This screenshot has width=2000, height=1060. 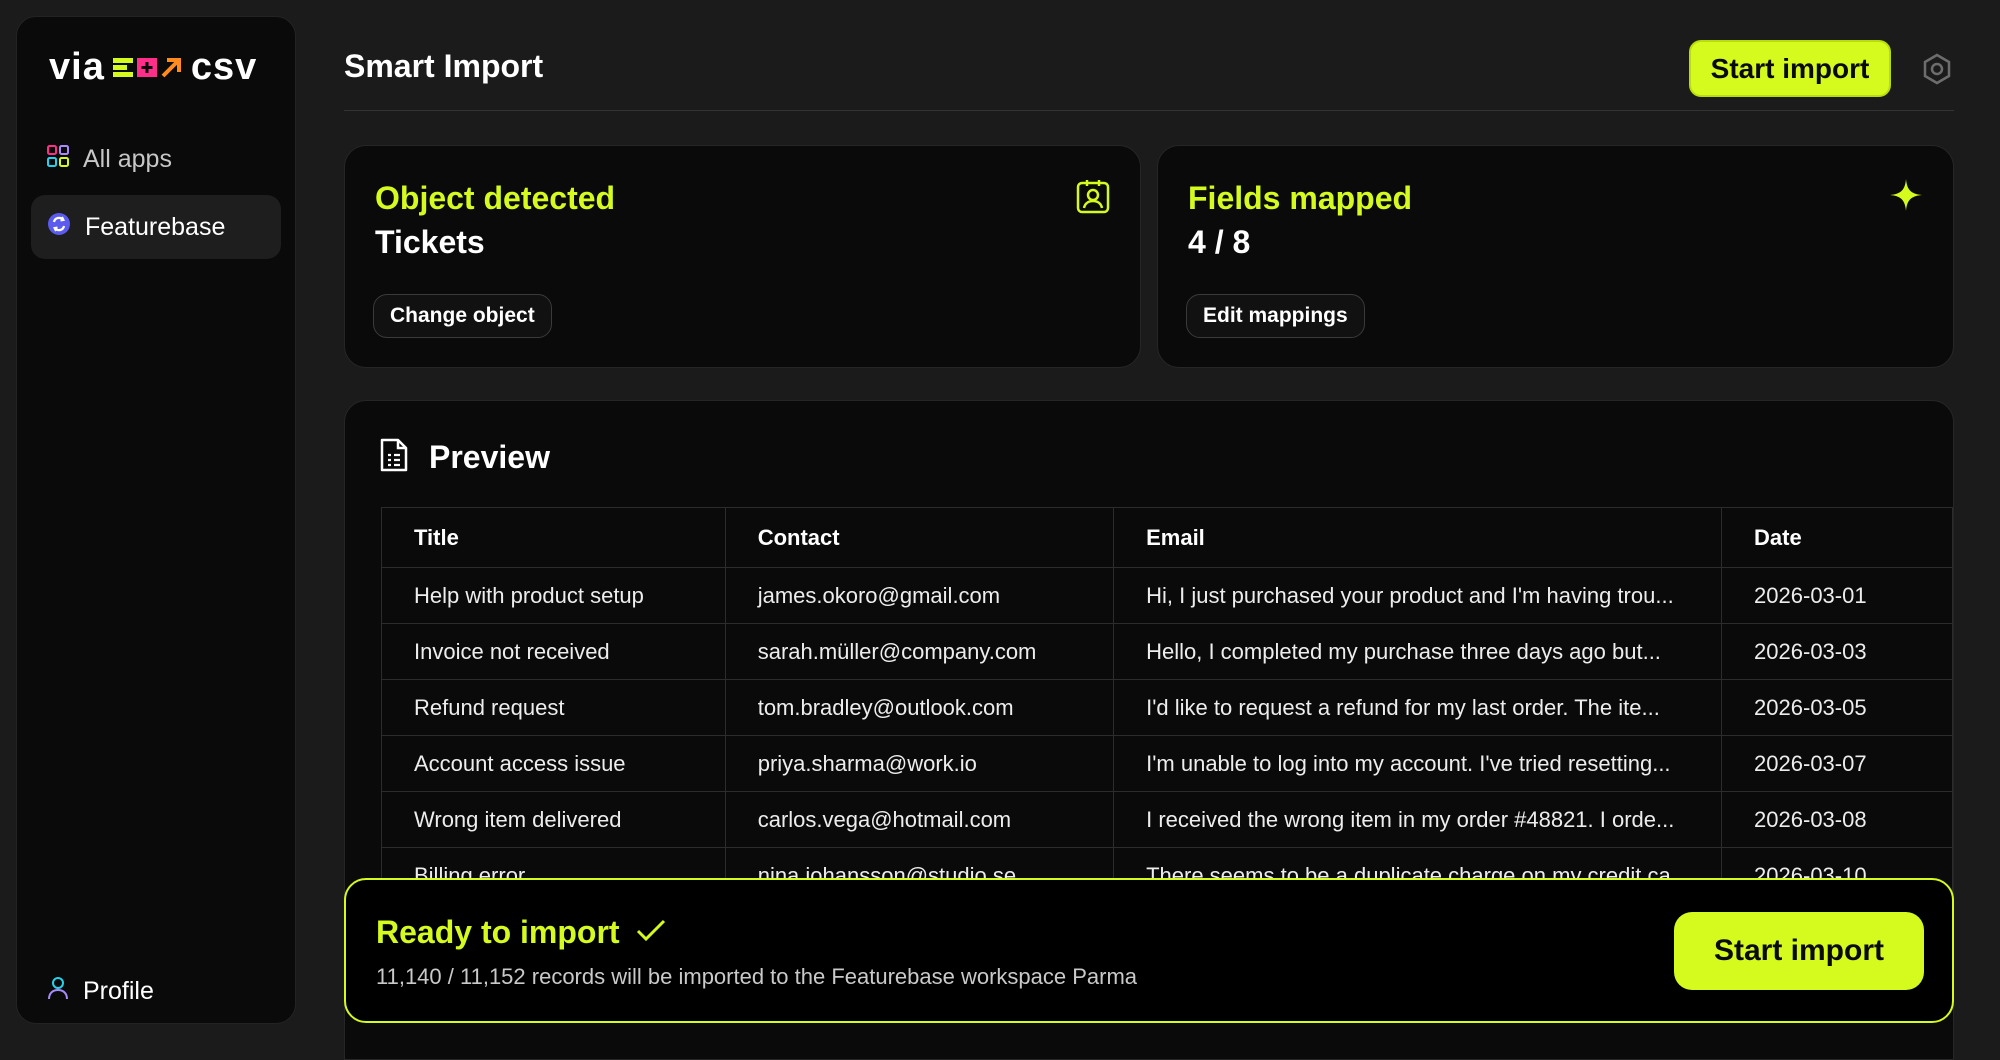 I want to click on sidebar-item-label: All apps, so click(x=127, y=158).